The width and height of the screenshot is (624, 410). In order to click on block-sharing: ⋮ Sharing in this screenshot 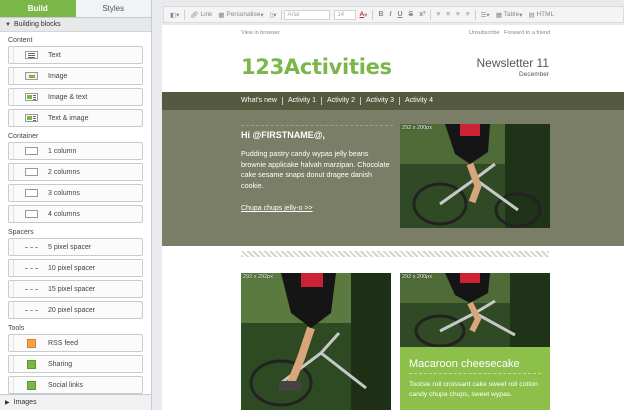, I will do `click(75, 364)`.